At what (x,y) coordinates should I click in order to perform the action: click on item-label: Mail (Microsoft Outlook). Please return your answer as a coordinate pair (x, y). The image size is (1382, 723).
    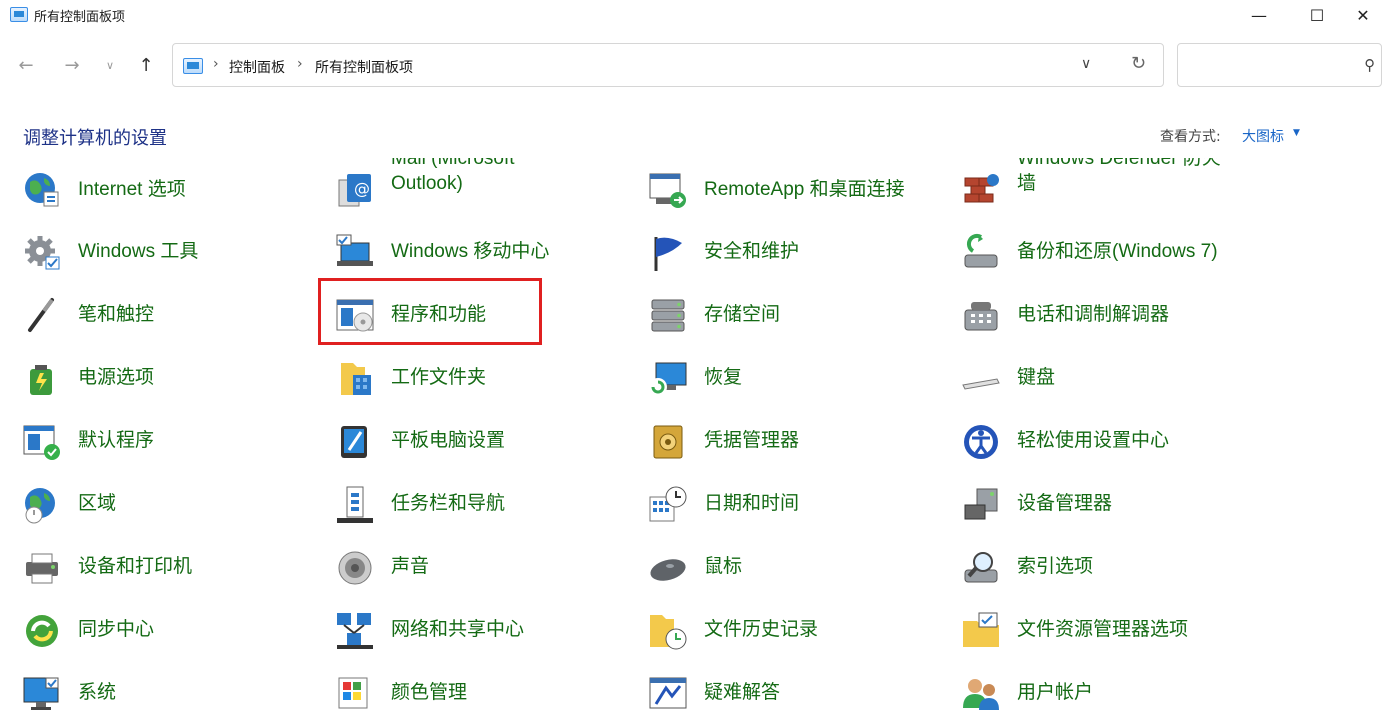
    Looking at the image, I should click on (453, 177).